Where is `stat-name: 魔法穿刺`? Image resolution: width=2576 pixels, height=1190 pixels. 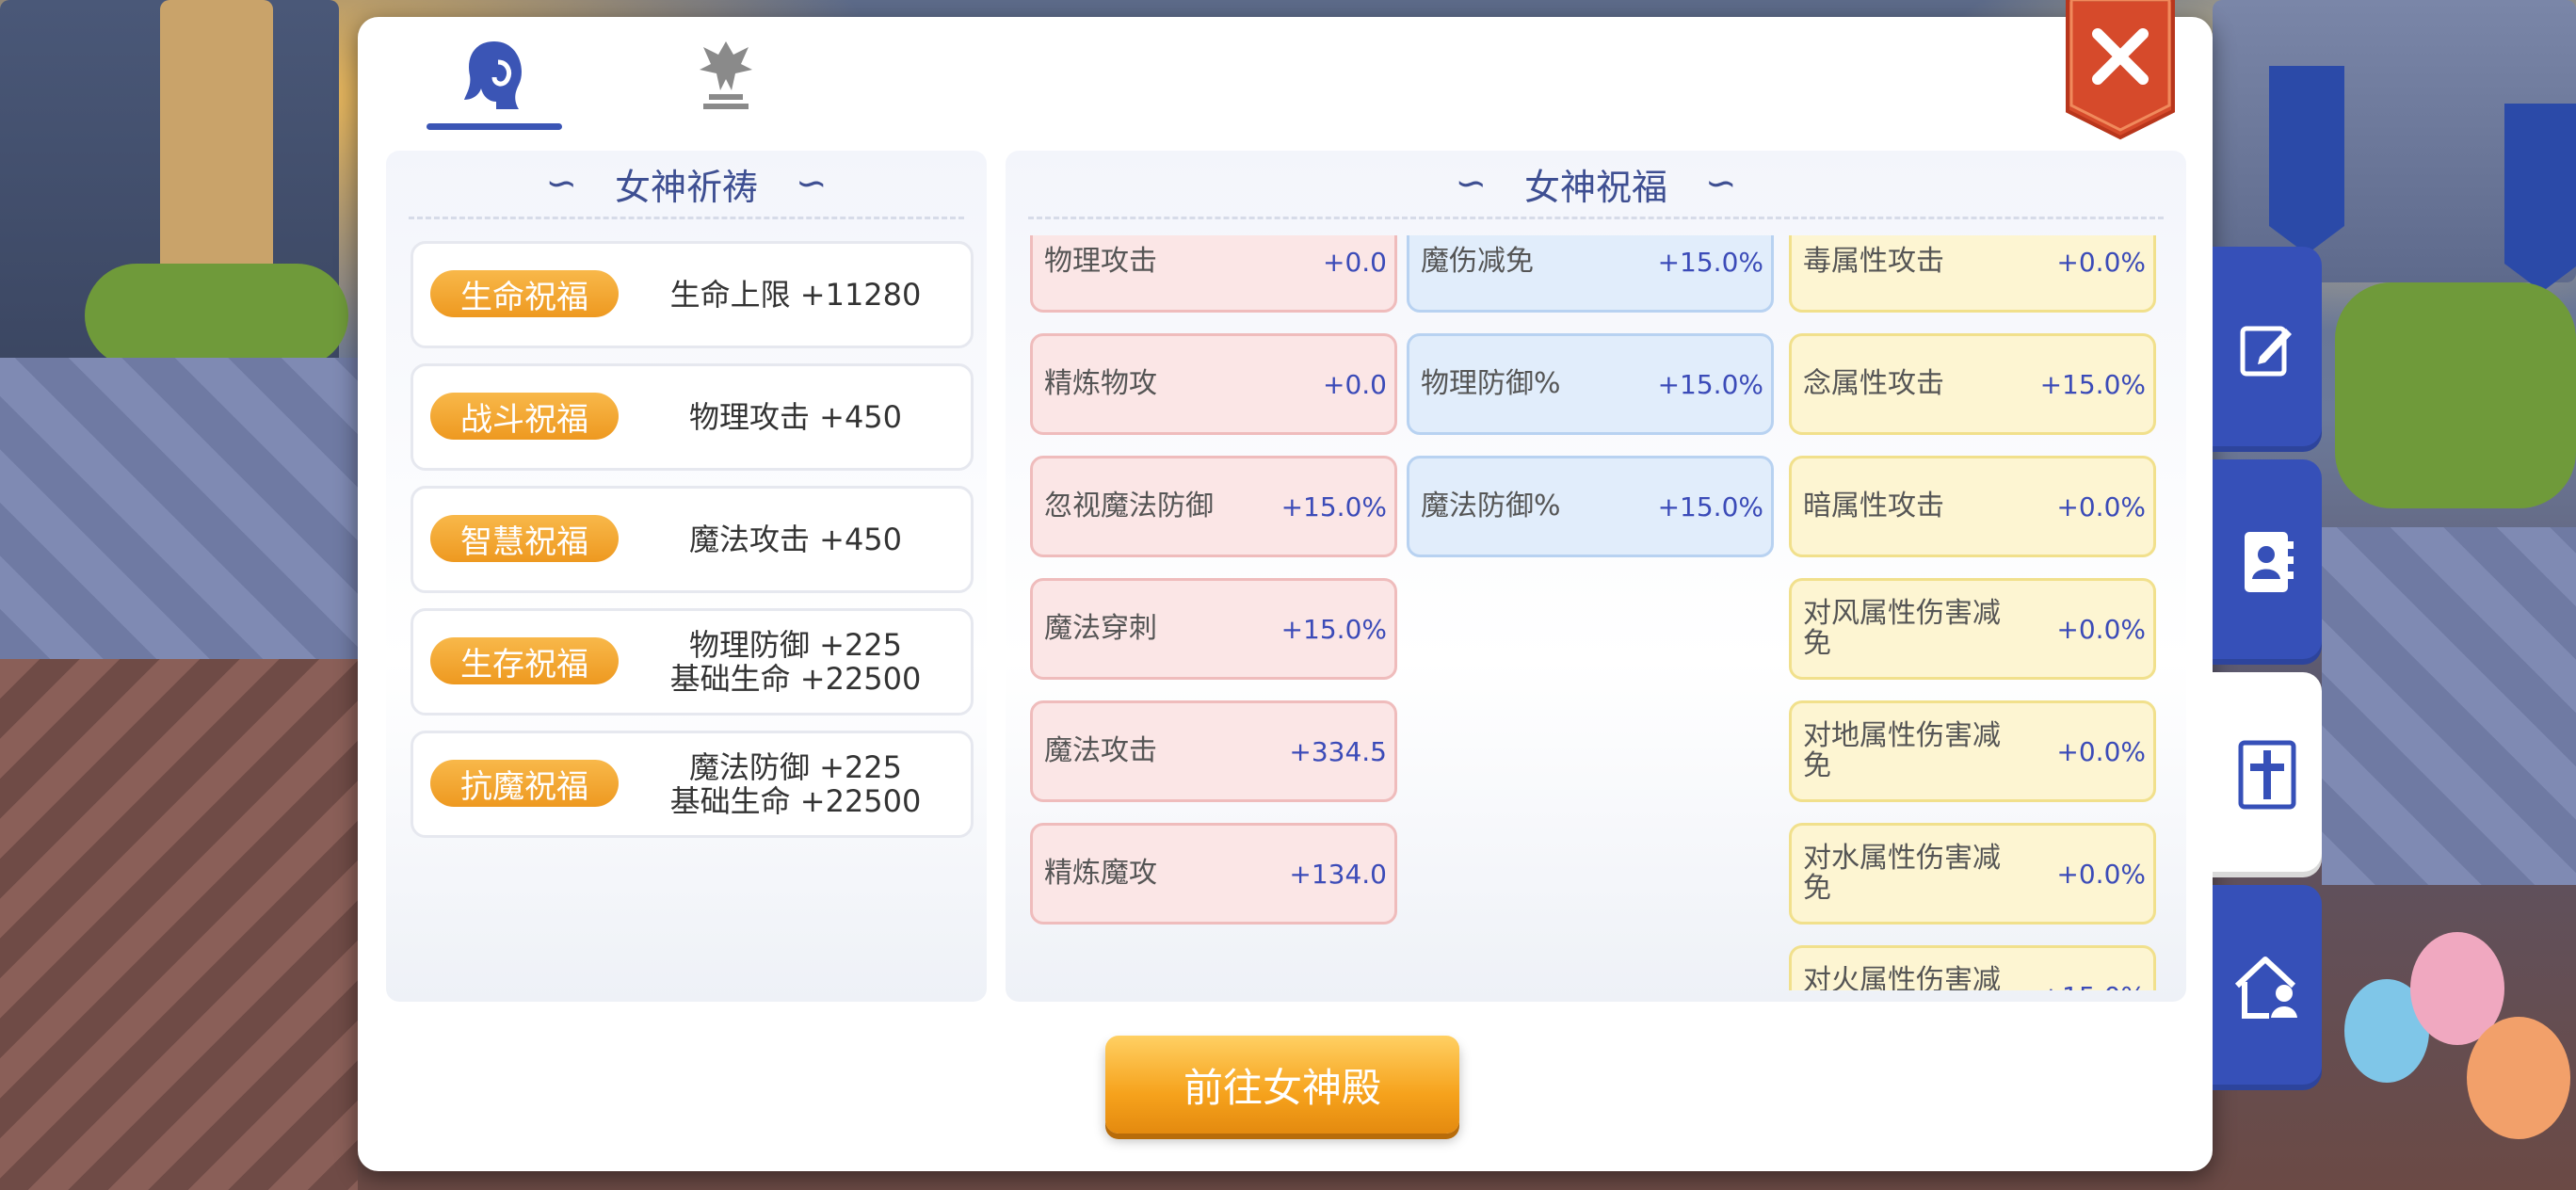 stat-name: 魔法穿刺 is located at coordinates (1100, 628).